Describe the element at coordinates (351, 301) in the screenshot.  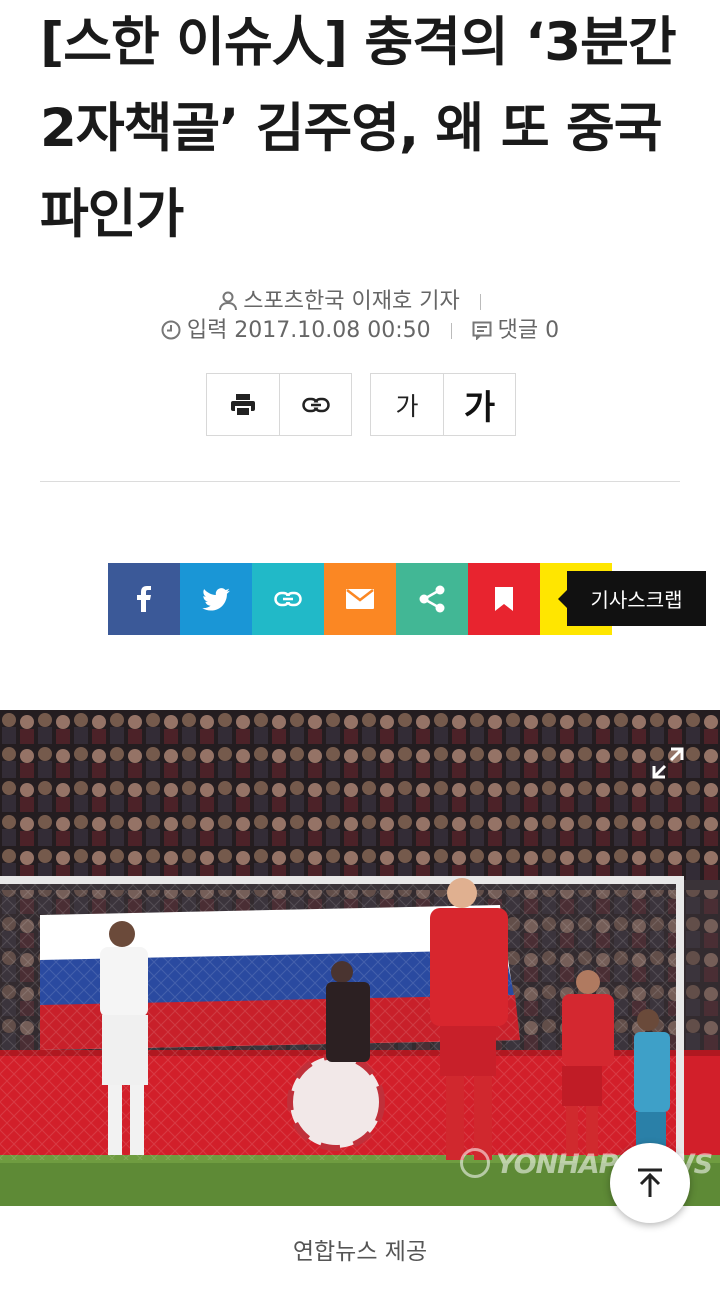
I see `byline-text: 스포츠한국 이재호 기자` at that location.